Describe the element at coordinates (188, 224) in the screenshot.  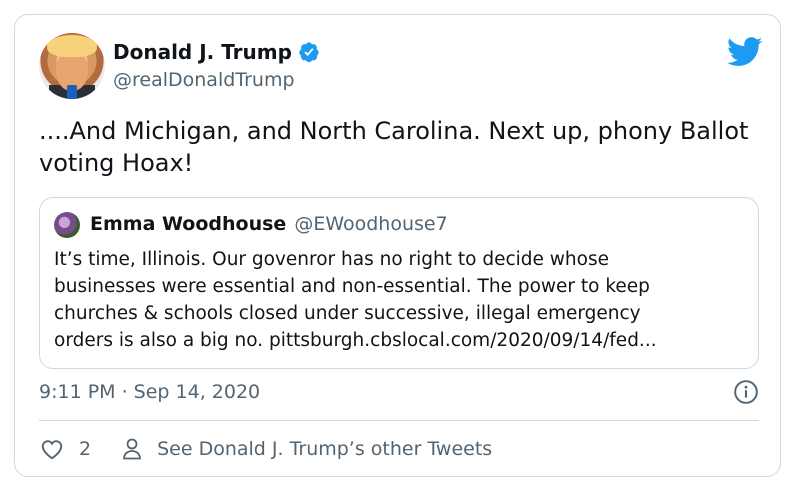
I see `quoted-author-name: Emma Woodhouse` at that location.